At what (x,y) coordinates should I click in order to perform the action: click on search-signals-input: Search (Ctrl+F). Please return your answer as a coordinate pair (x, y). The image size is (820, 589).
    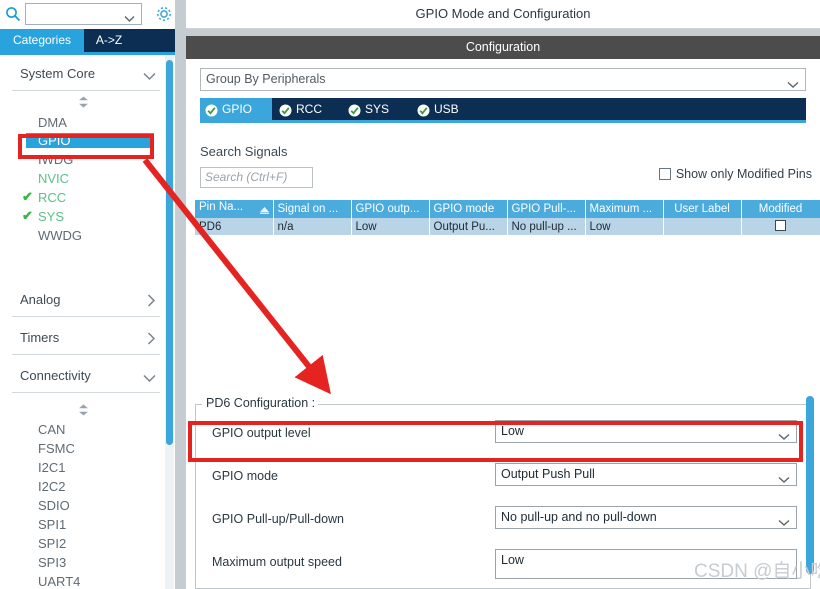
    Looking at the image, I should click on (256, 177).